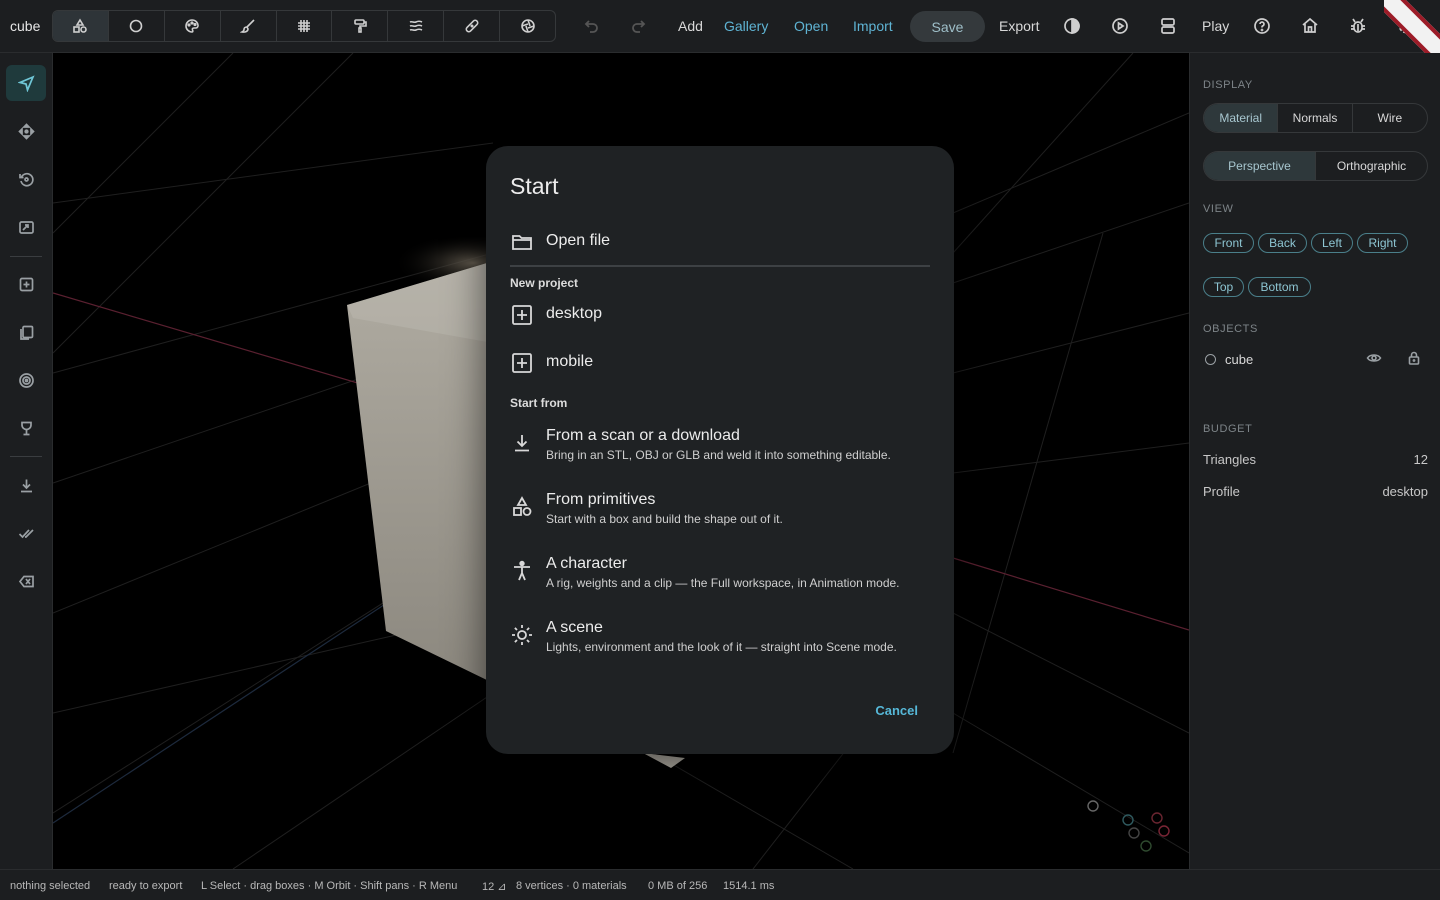 The height and width of the screenshot is (900, 1440). I want to click on contrast-icon, so click(1072, 26).